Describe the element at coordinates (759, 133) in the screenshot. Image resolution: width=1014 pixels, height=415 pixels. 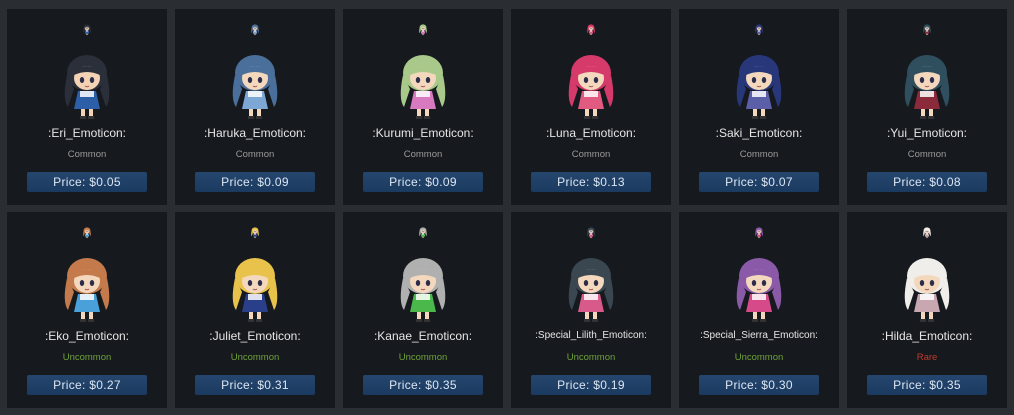
I see `emoticon-name: :Saki_Emoticon:` at that location.